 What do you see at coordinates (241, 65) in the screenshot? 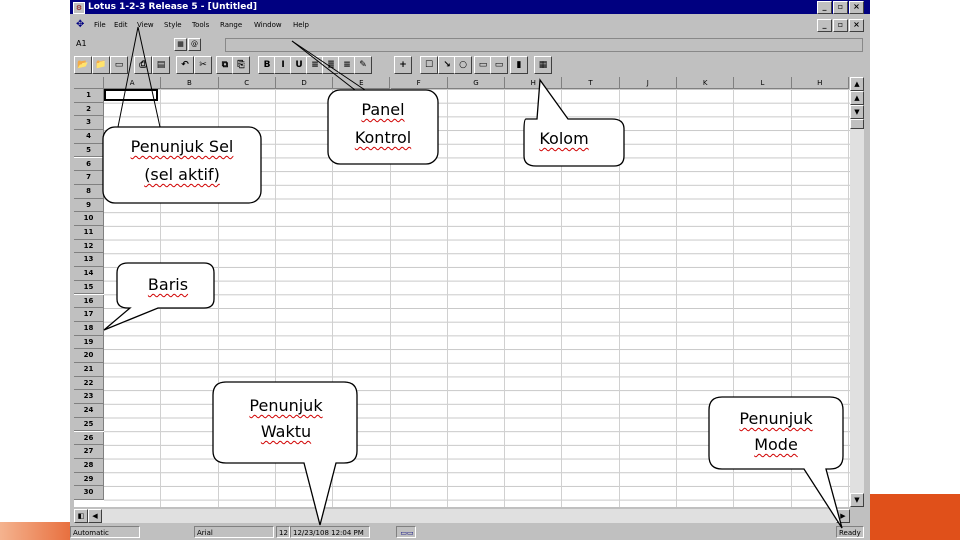
I see `paste-icon: ⎘` at bounding box center [241, 65].